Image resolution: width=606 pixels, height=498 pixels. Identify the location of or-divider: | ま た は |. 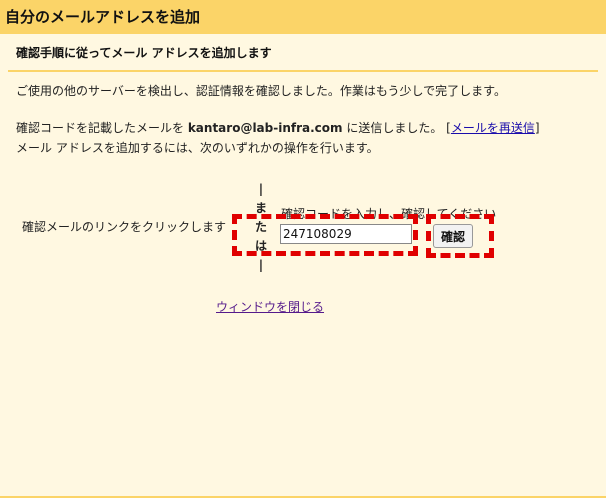
(261, 227).